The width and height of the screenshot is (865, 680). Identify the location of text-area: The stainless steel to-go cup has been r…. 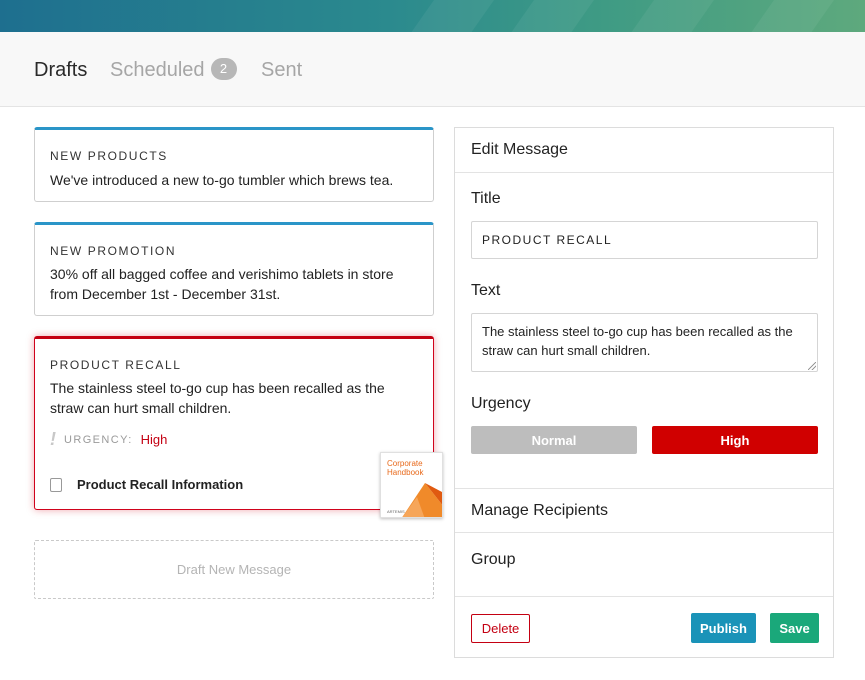
(644, 342).